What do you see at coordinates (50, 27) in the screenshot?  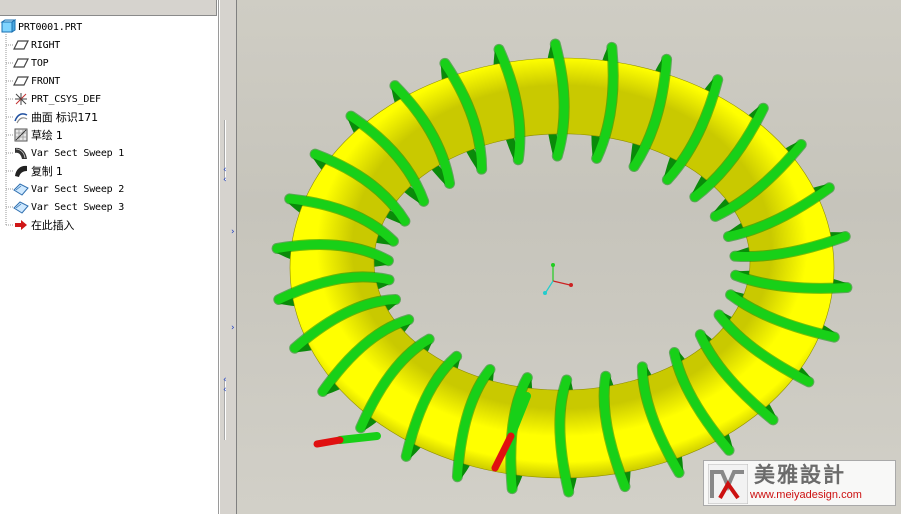 I see `tree-item-label: PRT0001.PRT` at bounding box center [50, 27].